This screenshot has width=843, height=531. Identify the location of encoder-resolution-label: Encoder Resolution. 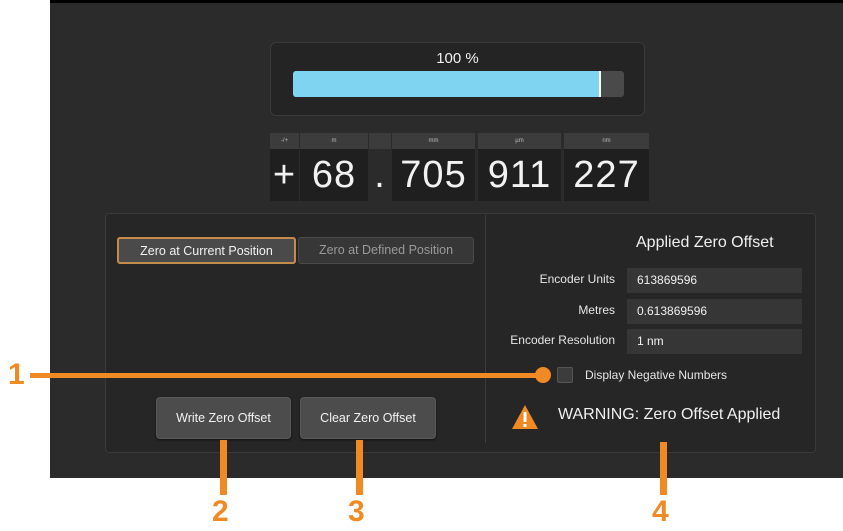
(562, 340).